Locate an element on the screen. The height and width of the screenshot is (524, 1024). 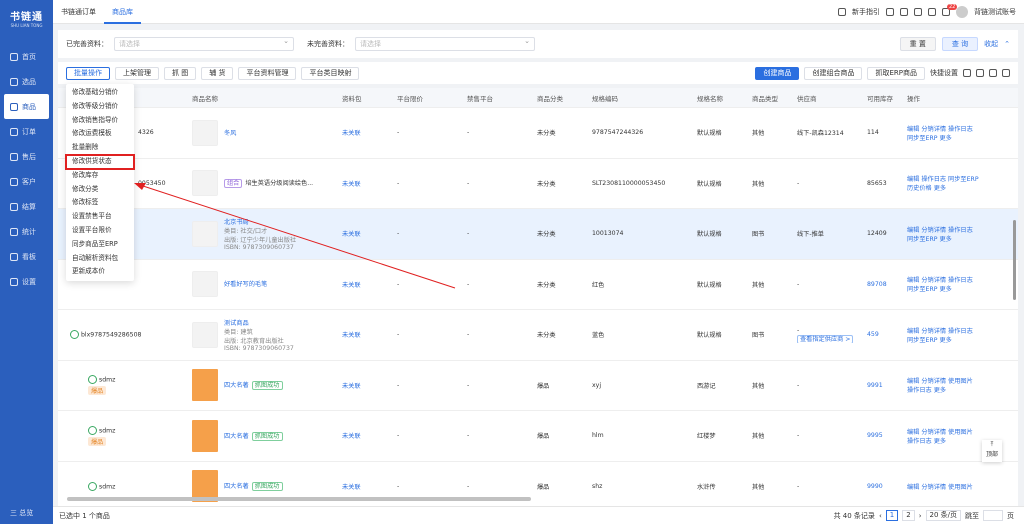
filter-bar: 已完善资料： 请选择 未完善资料： 请选择 重 置 查 询 收起 ⌃ is located at coordinates (538, 44).